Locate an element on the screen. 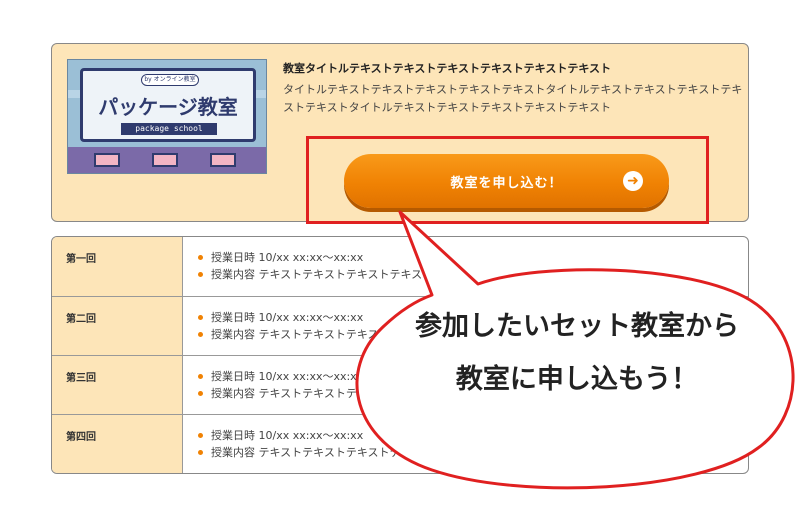  thumbnail-board: by オンライン教室 パッケージ教室 package school is located at coordinates (168, 105).